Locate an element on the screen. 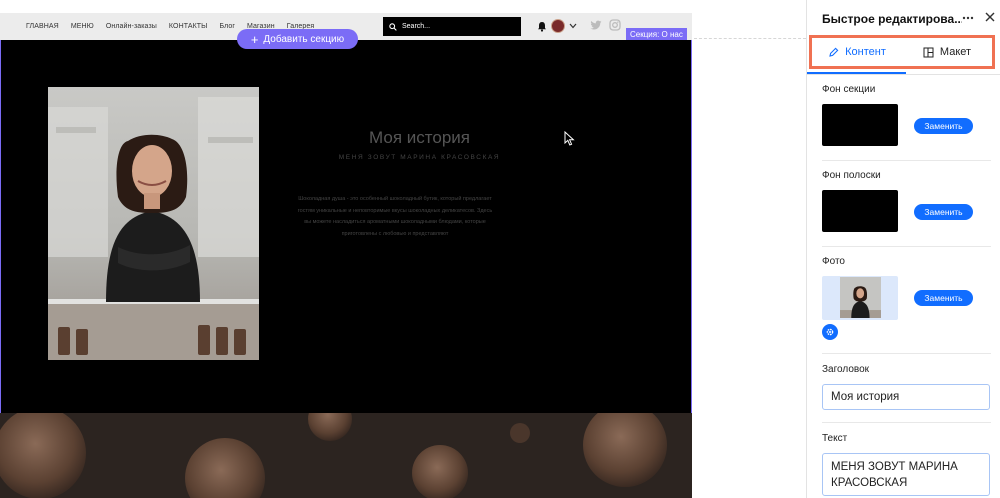  cursor-icon is located at coordinates (569, 138).